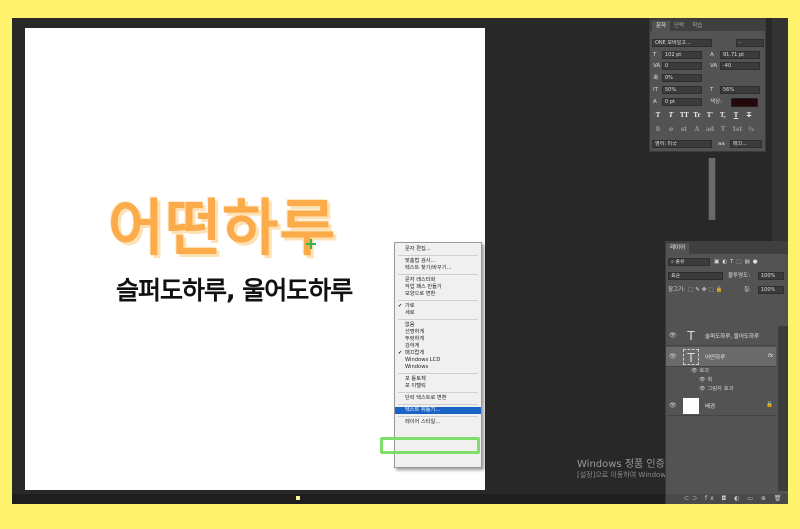  What do you see at coordinates (338, 499) in the screenshot?
I see `horizontal-scrollbar` at bounding box center [338, 499].